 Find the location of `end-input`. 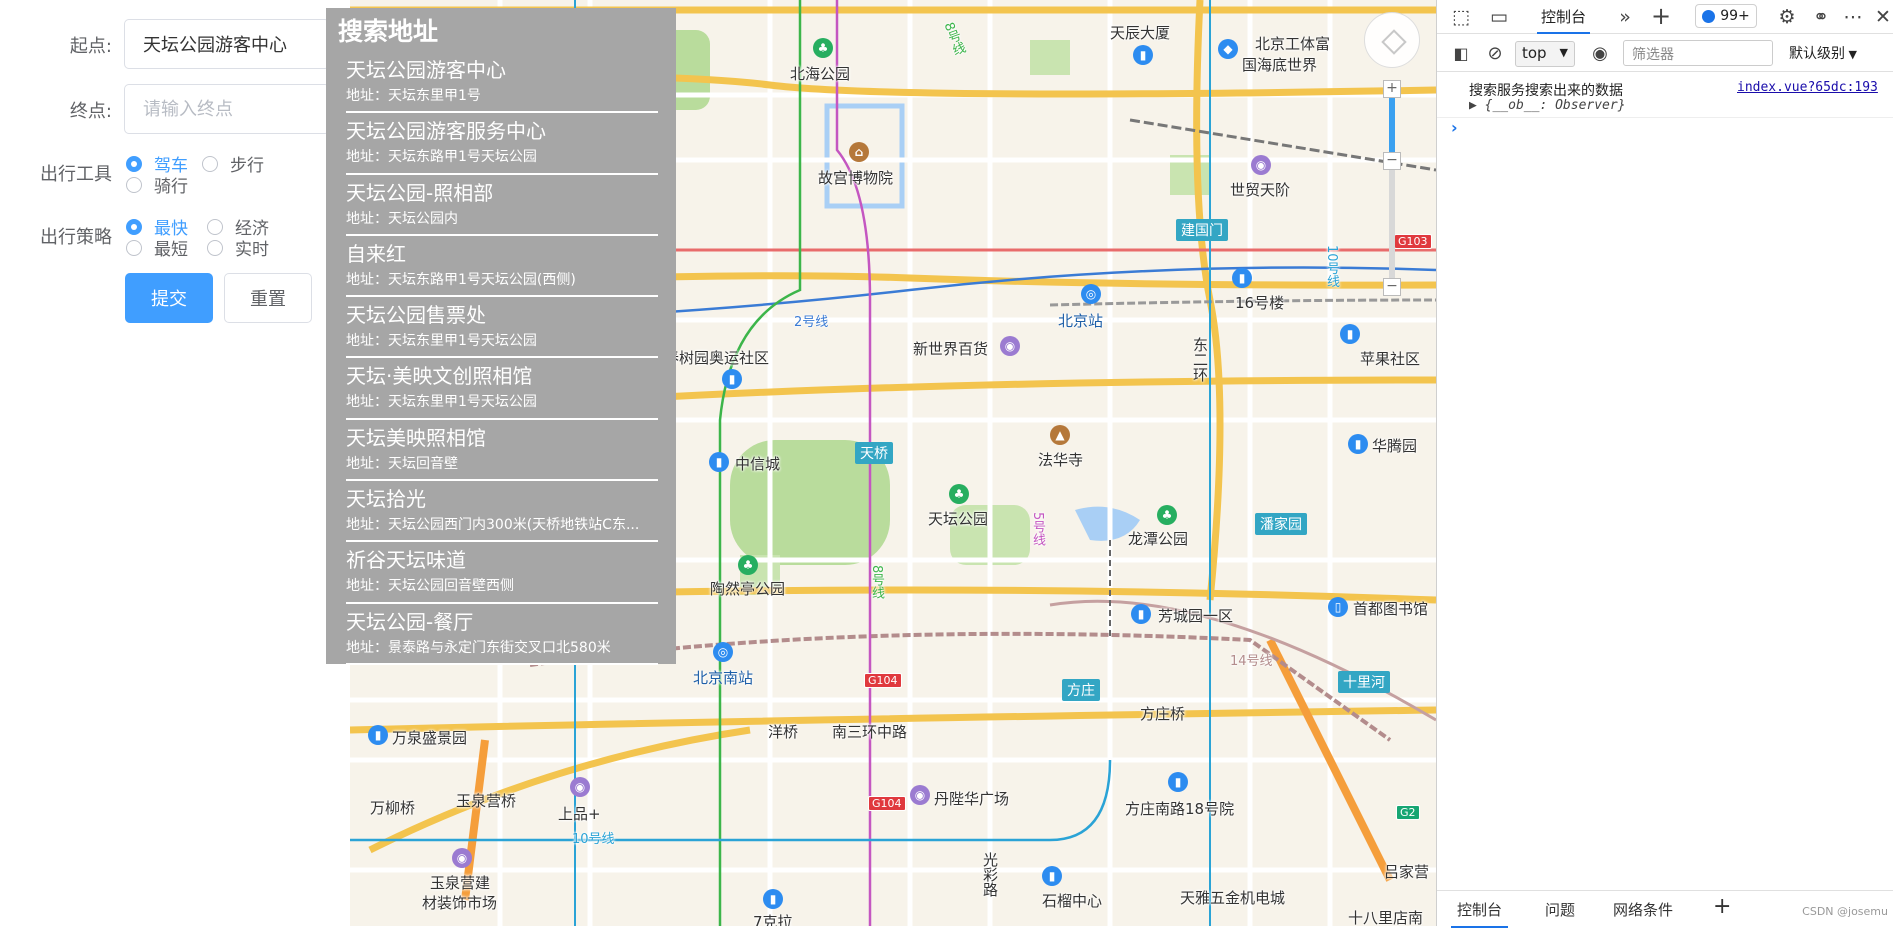

end-input is located at coordinates (227, 109).